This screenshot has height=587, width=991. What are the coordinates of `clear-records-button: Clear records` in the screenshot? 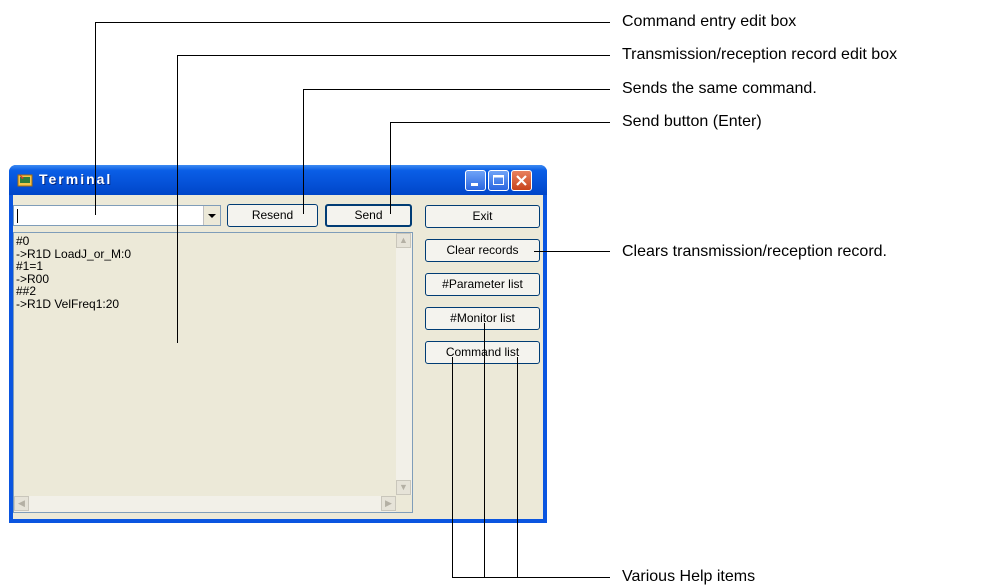 It's located at (482, 250).